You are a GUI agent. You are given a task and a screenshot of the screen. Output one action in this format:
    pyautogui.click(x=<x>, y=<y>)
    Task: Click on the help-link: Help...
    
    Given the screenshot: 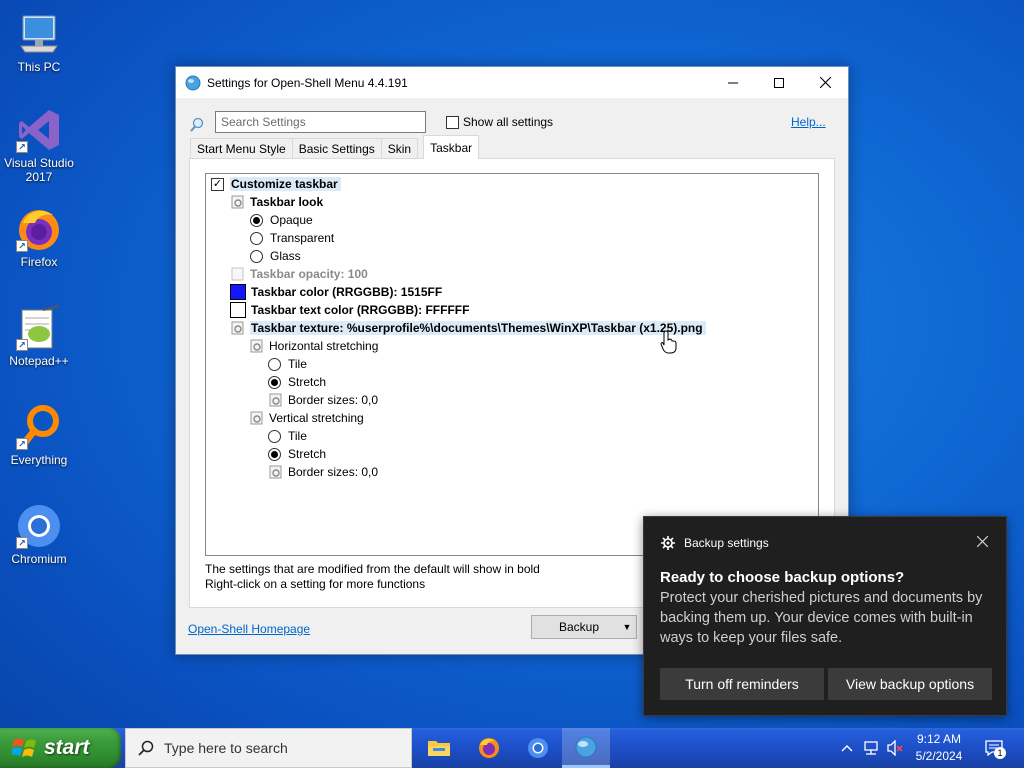 What is the action you would take?
    pyautogui.click(x=808, y=122)
    